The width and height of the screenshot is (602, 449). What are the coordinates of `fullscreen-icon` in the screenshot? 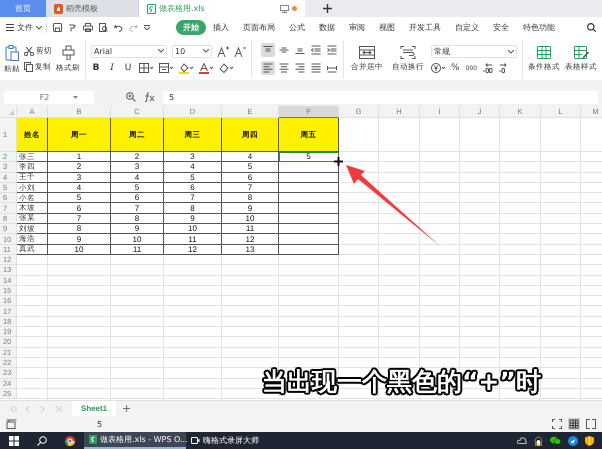 It's located at (557, 424).